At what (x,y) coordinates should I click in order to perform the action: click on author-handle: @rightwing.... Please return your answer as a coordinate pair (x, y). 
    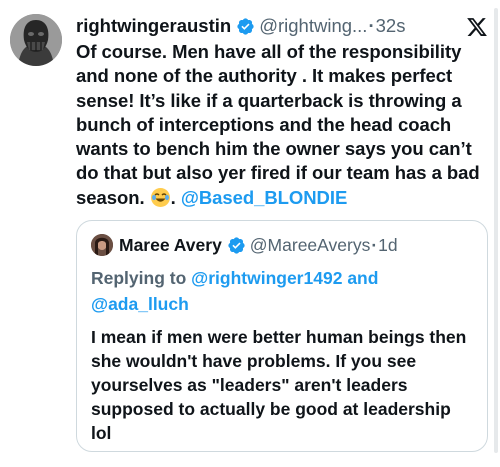
    Looking at the image, I should click on (313, 26).